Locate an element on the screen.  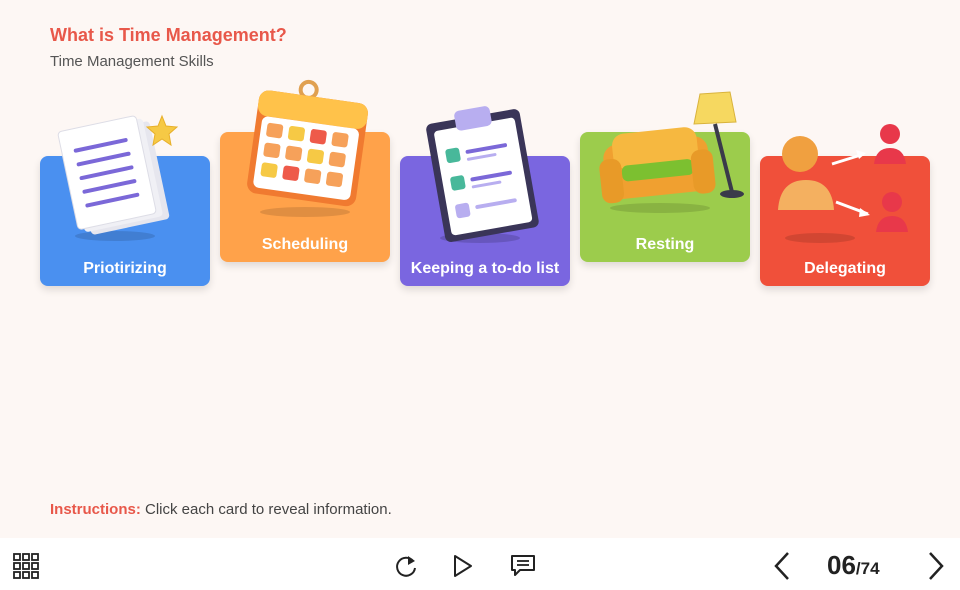
card-label: Resting is located at coordinates (665, 244).